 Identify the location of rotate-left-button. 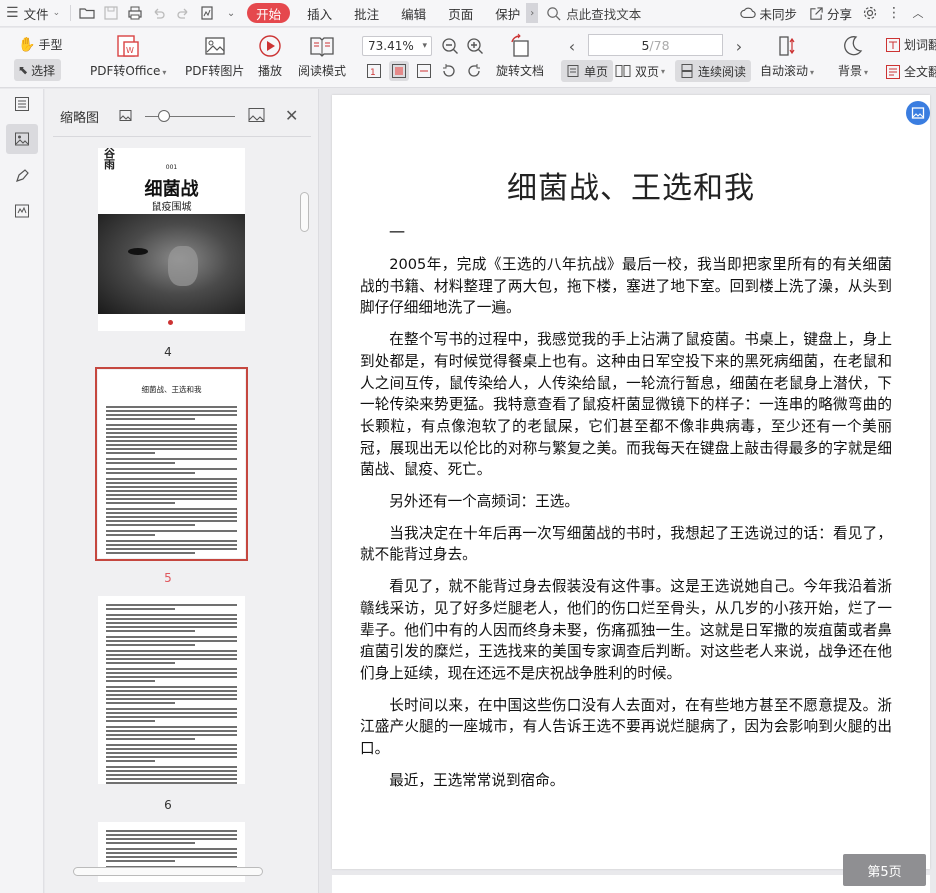
(449, 71).